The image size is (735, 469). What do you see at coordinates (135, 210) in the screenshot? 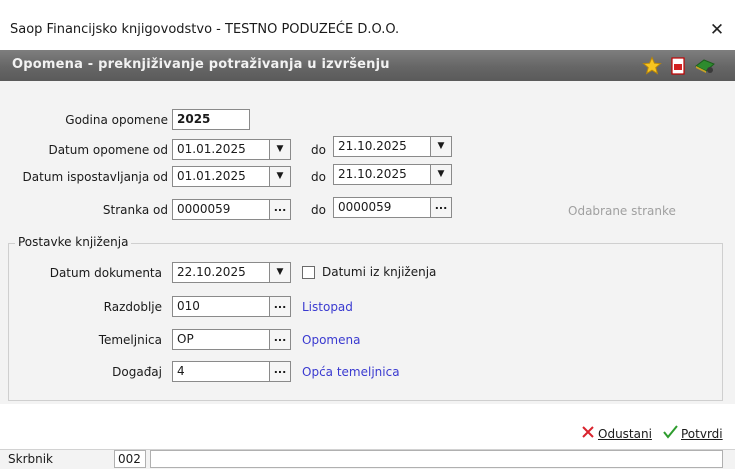
I see `stranka-label: Stranka od` at bounding box center [135, 210].